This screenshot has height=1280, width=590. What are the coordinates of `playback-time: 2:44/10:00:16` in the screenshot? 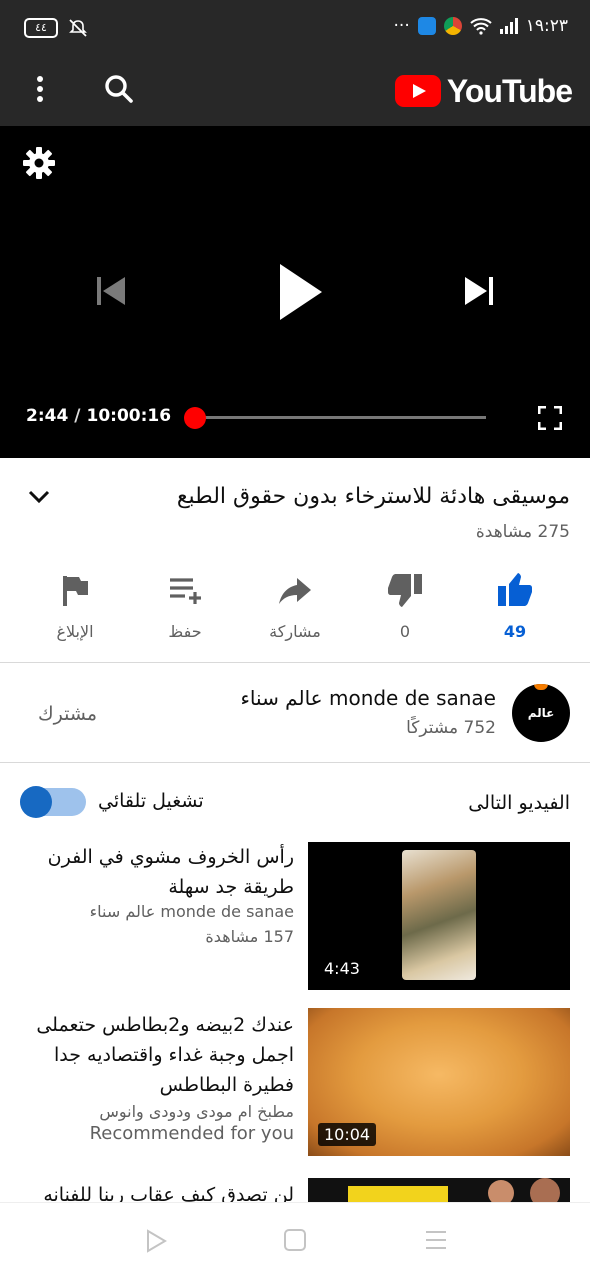 It's located at (98, 416).